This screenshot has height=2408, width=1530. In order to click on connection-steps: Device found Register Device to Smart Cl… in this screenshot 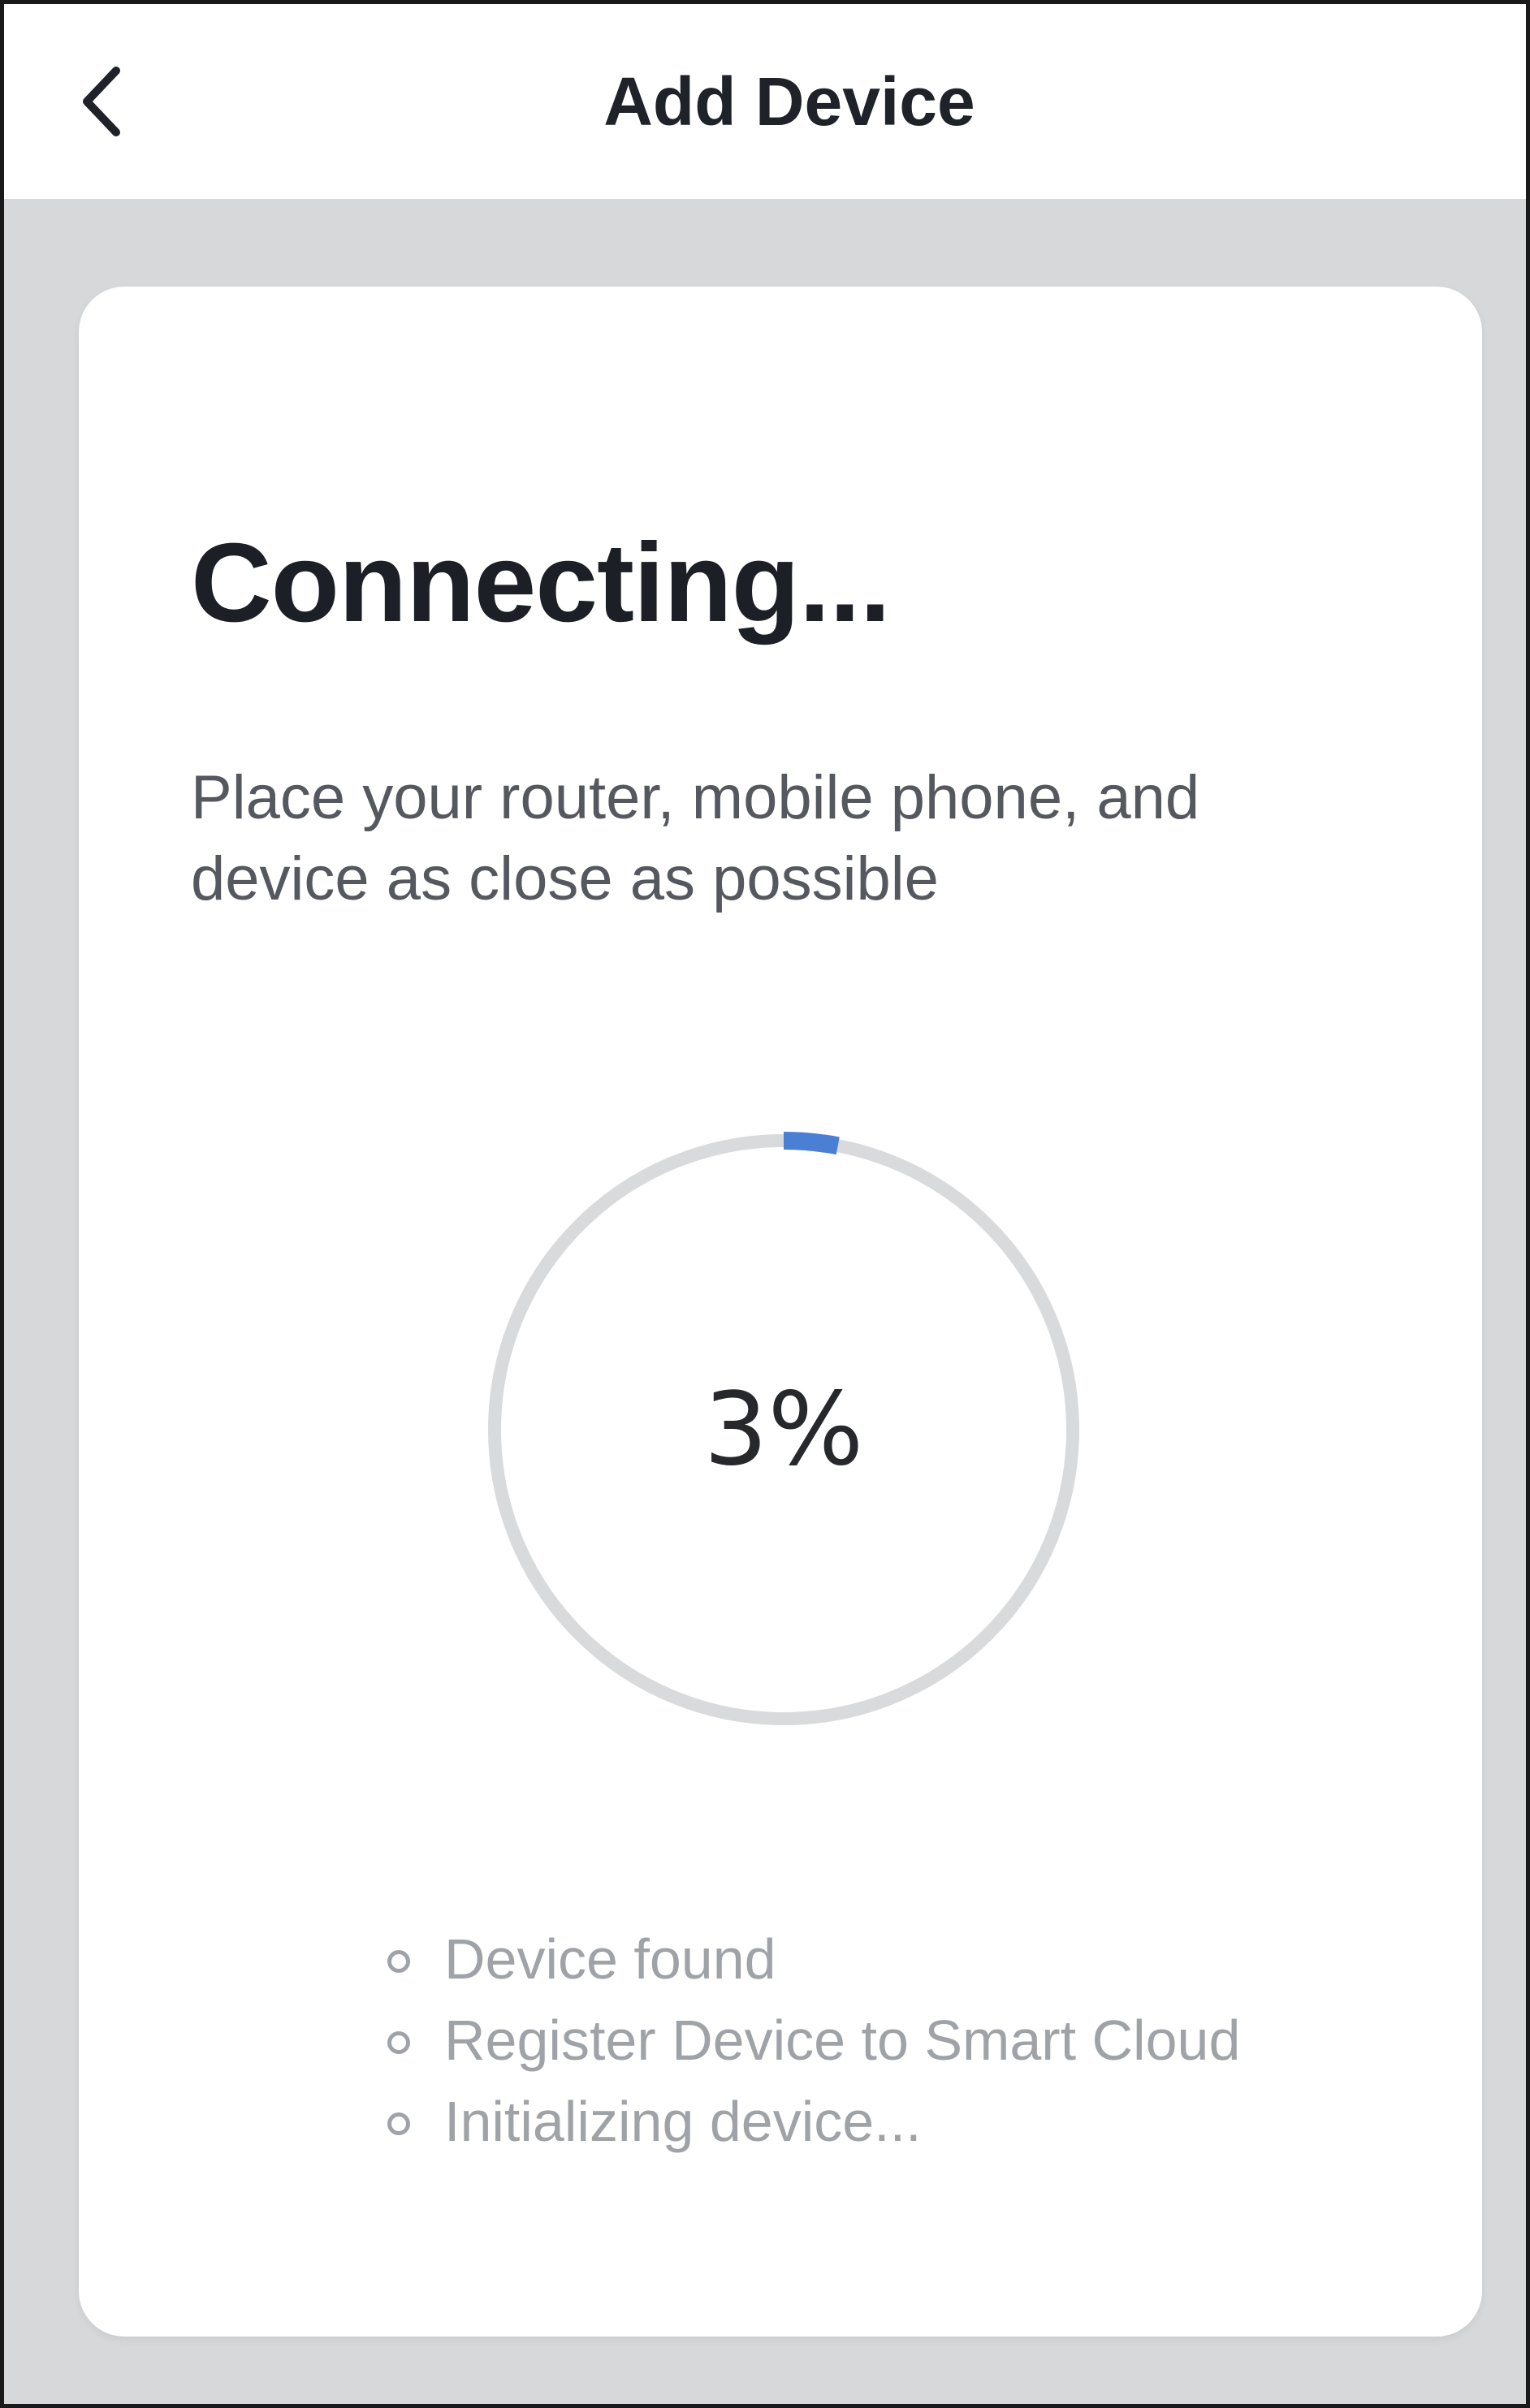, I will do `click(814, 2040)`.